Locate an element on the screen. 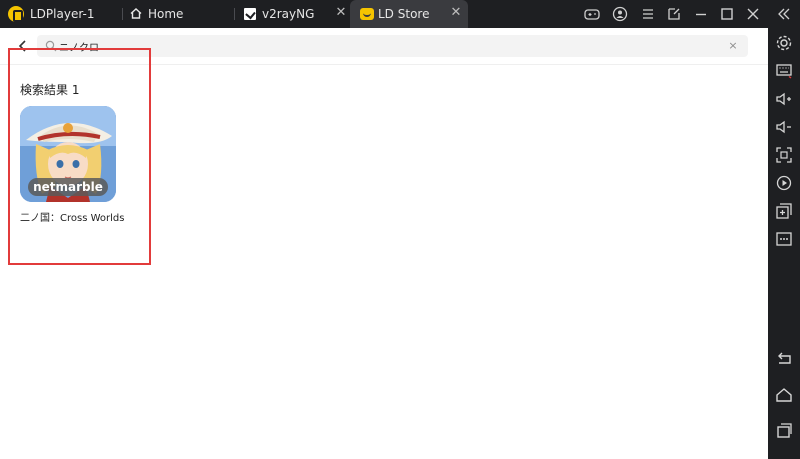  more-icon is located at coordinates (784, 239).